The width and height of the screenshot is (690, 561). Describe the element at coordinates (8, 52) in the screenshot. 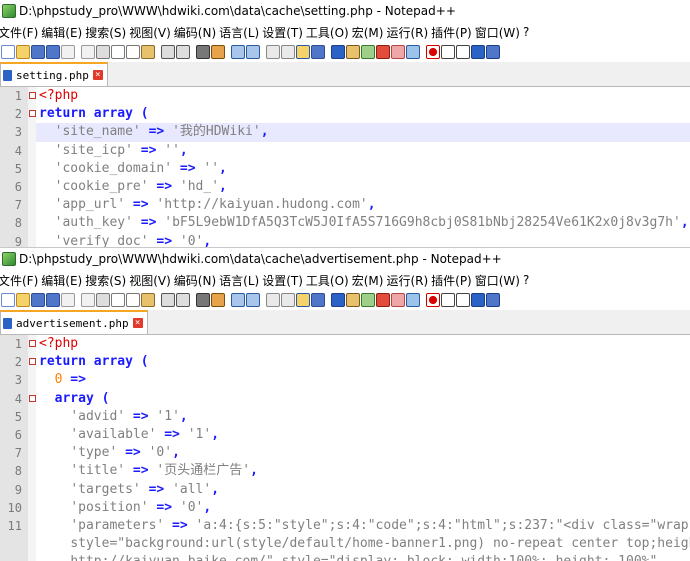

I see `new-file-icon` at that location.